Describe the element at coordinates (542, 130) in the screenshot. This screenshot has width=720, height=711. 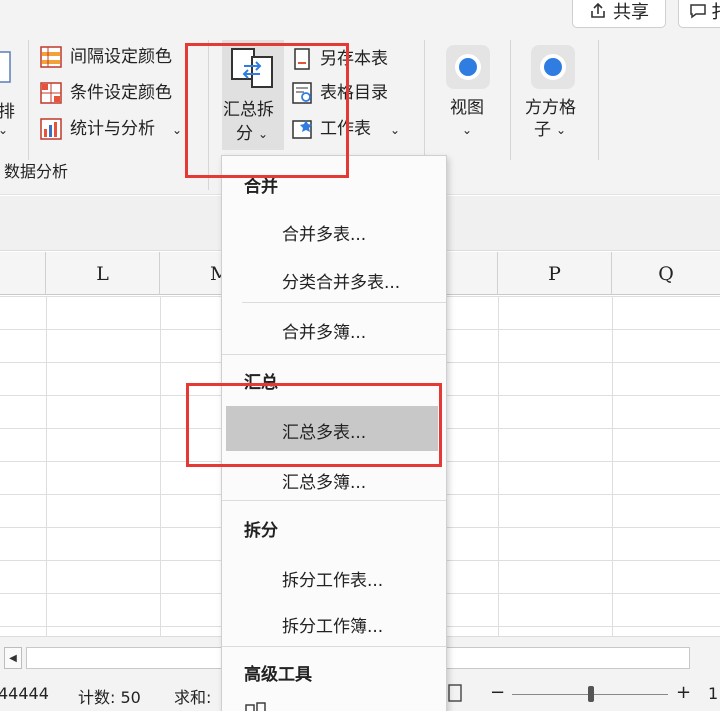
I see `fangge-label-line2: 子` at that location.